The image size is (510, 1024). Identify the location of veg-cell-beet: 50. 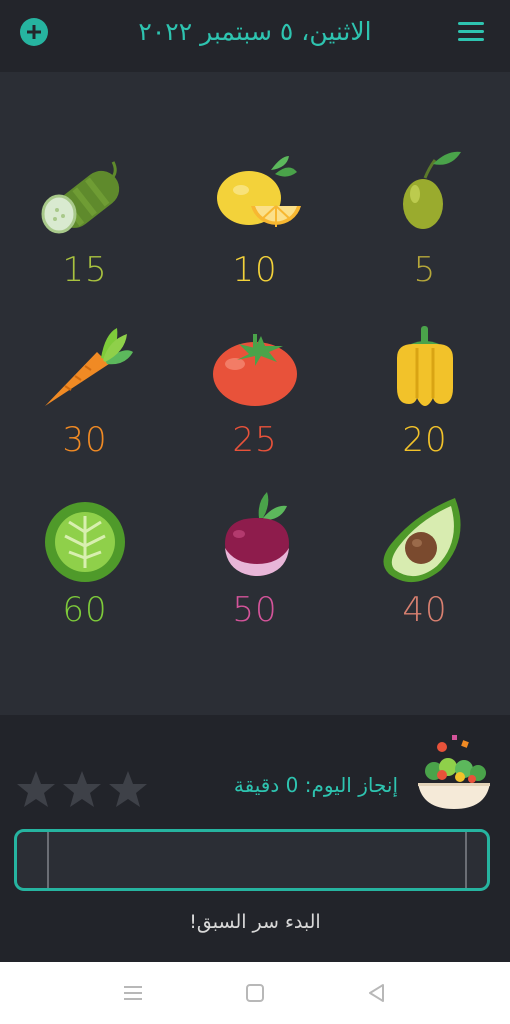
(255, 573).